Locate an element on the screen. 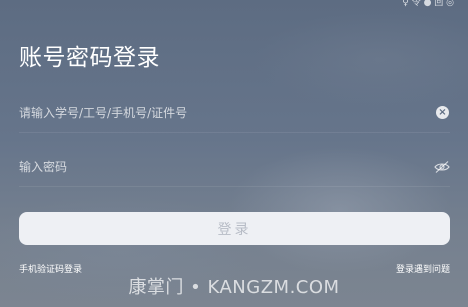 This screenshot has height=307, width=468. page-title: 账号密码登录 is located at coordinates (89, 58).